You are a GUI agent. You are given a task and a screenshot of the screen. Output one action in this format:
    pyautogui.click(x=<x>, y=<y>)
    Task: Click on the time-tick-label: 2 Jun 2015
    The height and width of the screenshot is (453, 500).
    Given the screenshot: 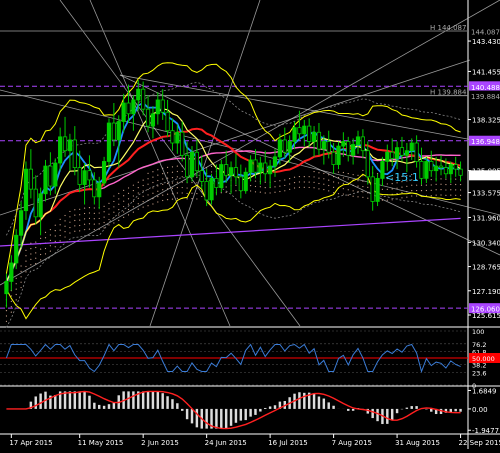 What is the action you would take?
    pyautogui.click(x=160, y=443)
    